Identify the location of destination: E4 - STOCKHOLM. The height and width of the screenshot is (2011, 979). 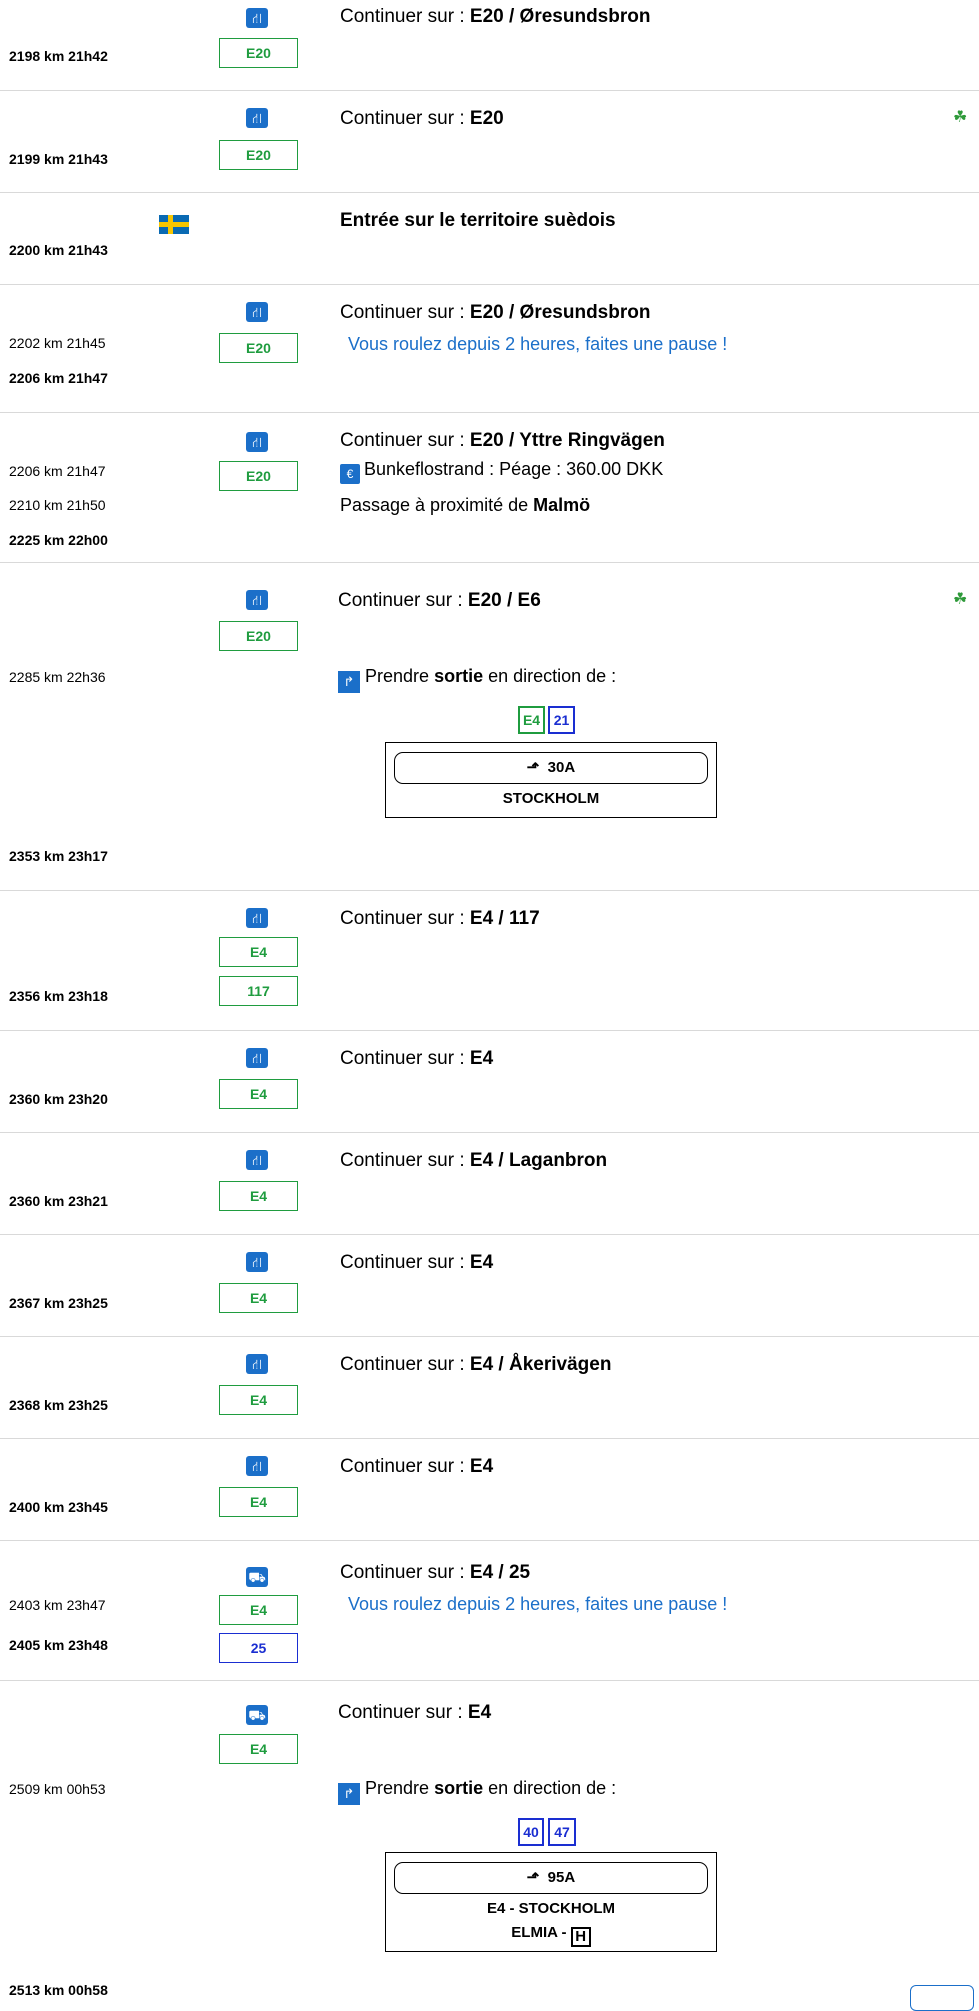
(551, 1908).